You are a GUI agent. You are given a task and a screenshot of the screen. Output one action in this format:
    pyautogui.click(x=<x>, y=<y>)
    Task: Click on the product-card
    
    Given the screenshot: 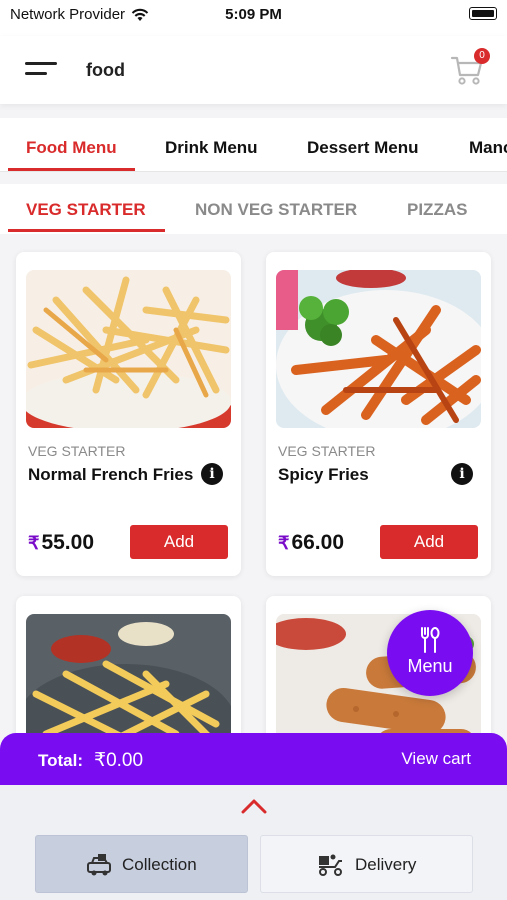 What is the action you would take?
    pyautogui.click(x=128, y=676)
    